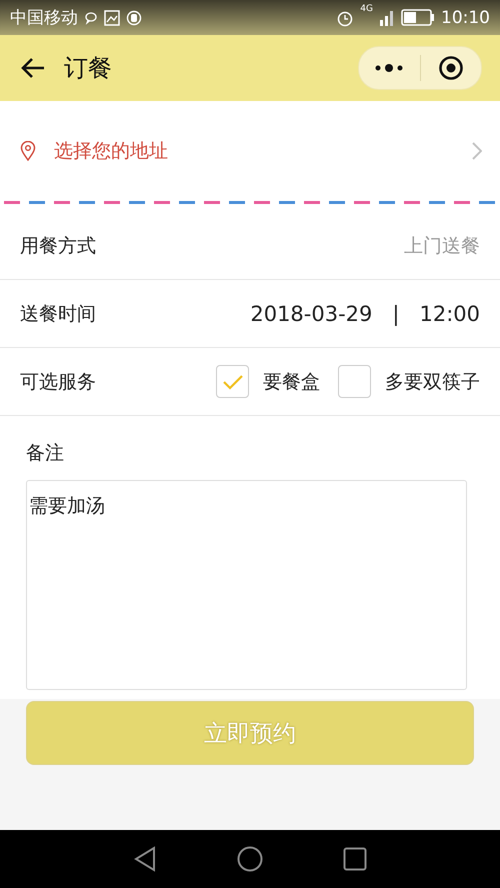  Describe the element at coordinates (366, 9) in the screenshot. I see `network-text: 4G` at that location.